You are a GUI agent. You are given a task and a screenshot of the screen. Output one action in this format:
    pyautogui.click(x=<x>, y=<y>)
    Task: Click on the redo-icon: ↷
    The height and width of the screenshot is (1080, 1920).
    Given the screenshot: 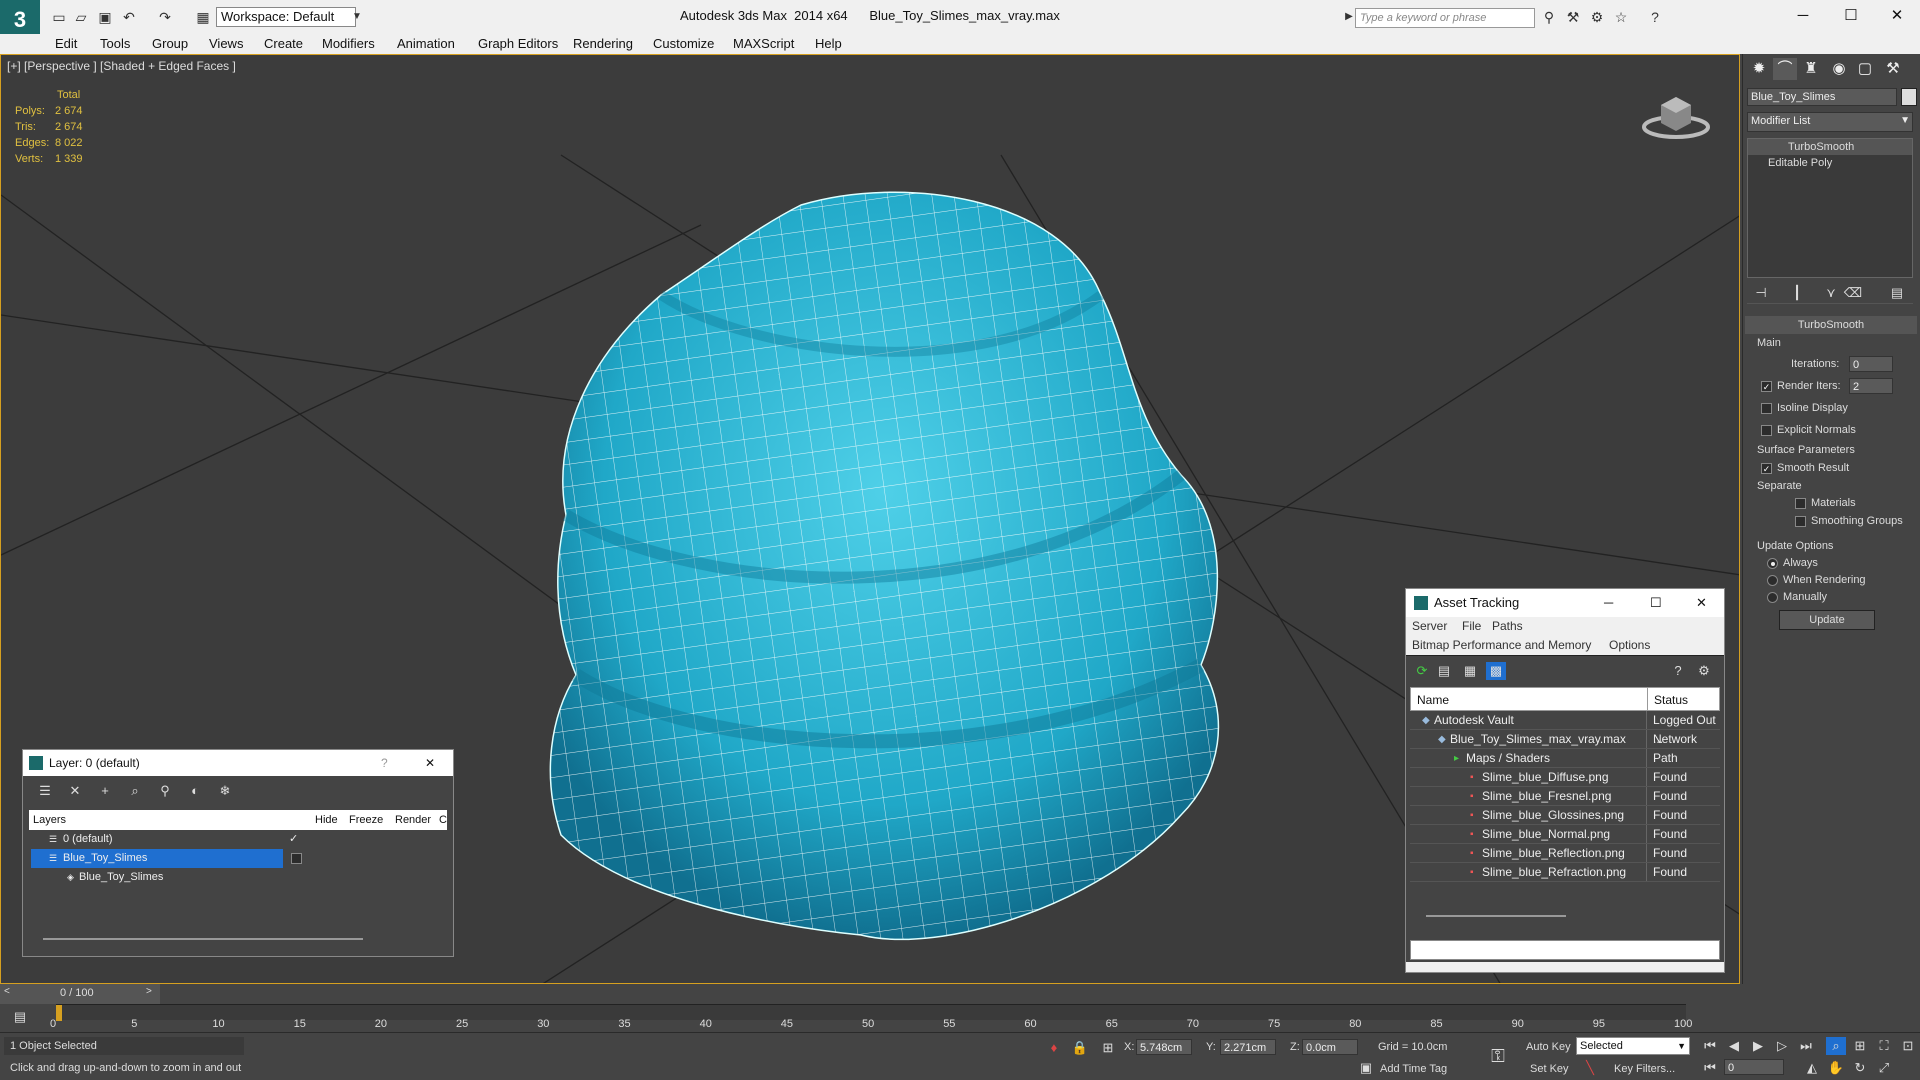 What is the action you would take?
    pyautogui.click(x=165, y=17)
    